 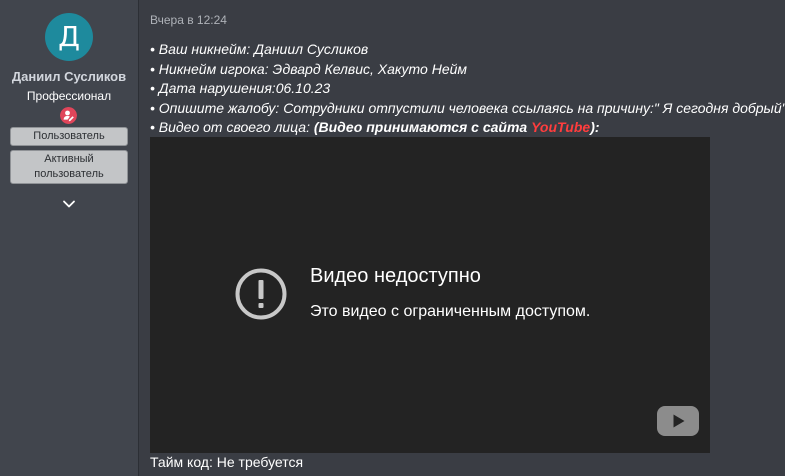 I want to click on banner-label: Пользователь, so click(x=69, y=136).